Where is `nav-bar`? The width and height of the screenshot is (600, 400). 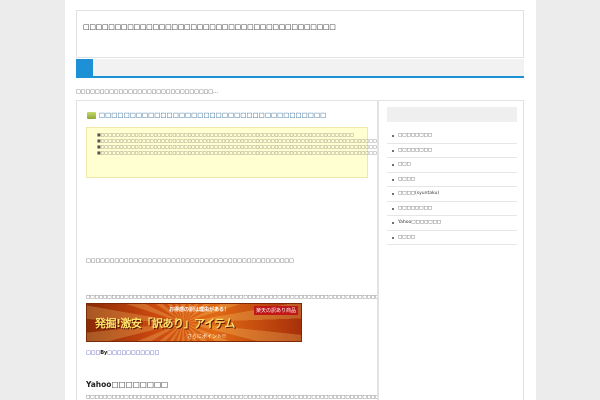
nav-bar is located at coordinates (300, 68).